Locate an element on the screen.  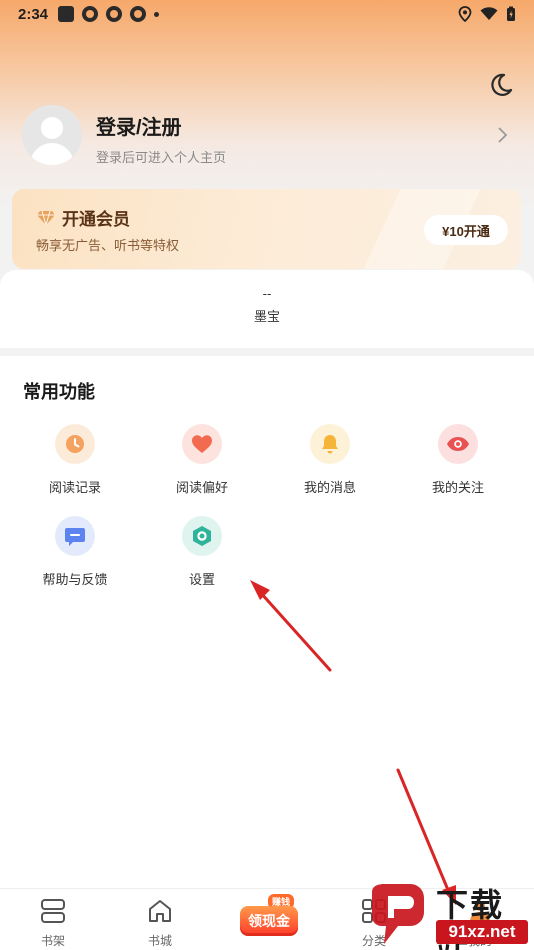
ink-treasure-card: -- 墨宝 is located at coordinates (267, 309).